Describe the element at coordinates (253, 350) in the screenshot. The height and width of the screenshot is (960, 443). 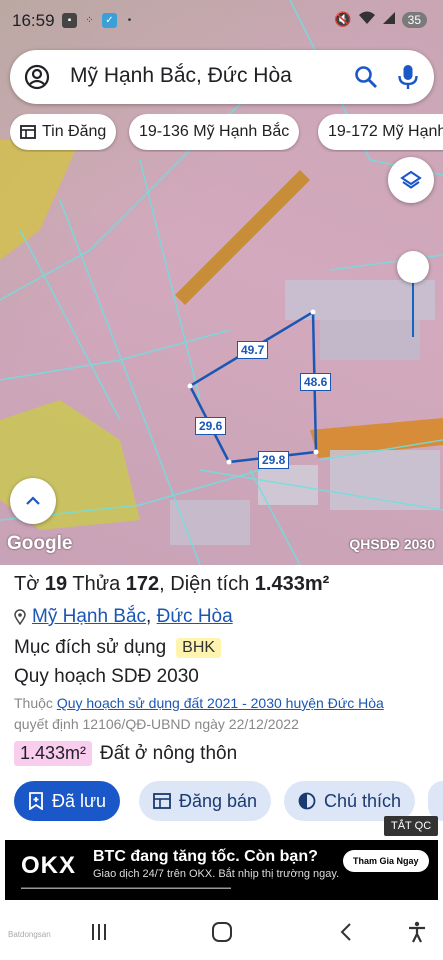
I see `parcel-edge-label: 49.7` at that location.